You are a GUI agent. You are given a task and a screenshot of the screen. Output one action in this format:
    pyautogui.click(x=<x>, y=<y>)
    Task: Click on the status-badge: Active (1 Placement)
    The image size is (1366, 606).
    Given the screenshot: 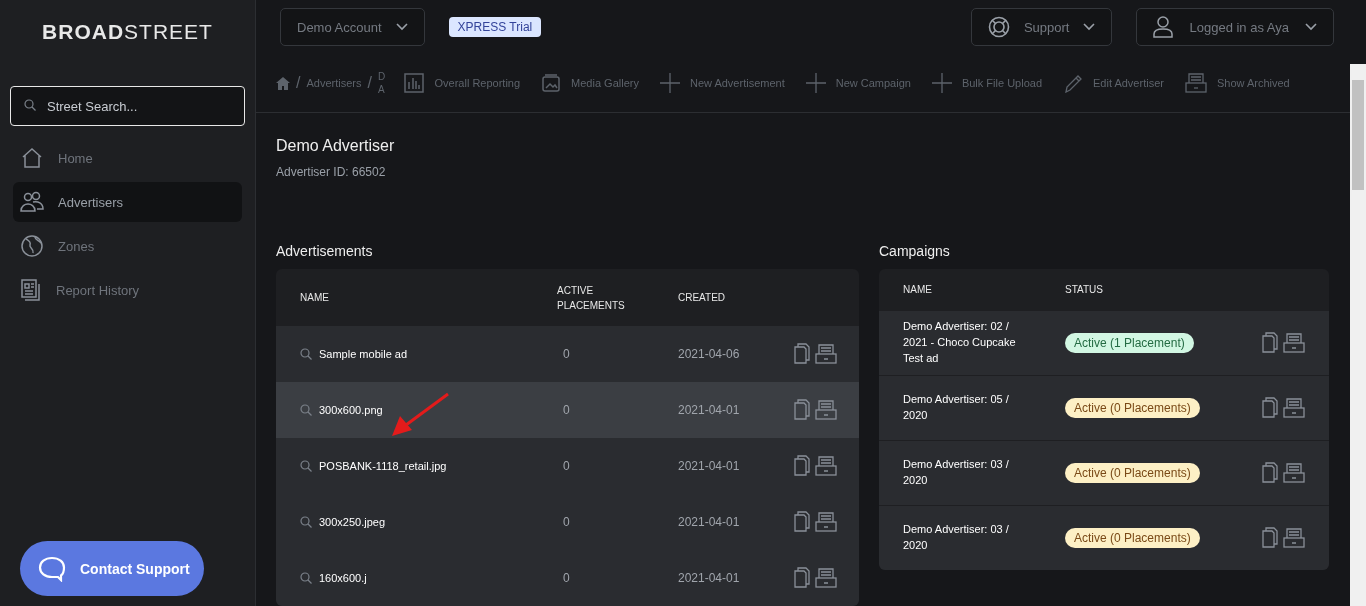 What is the action you would take?
    pyautogui.click(x=1129, y=343)
    